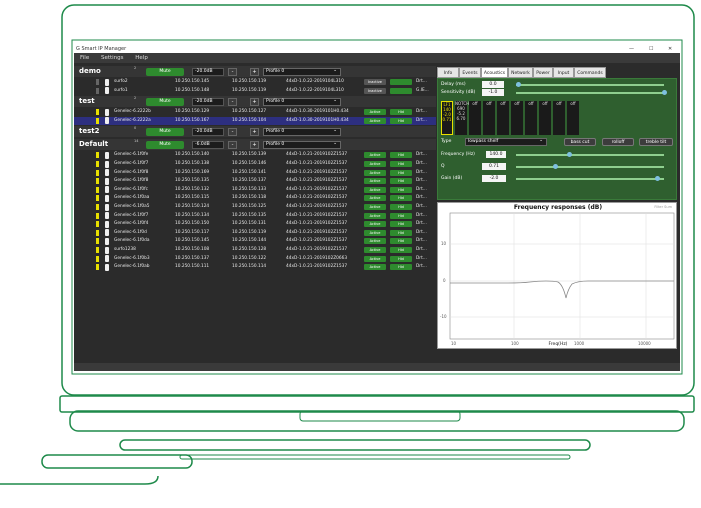 Image resolution: width=701 pixels, height=508 pixels. What do you see at coordinates (93, 144) in the screenshot?
I see `group-name: Default` at bounding box center [93, 144].